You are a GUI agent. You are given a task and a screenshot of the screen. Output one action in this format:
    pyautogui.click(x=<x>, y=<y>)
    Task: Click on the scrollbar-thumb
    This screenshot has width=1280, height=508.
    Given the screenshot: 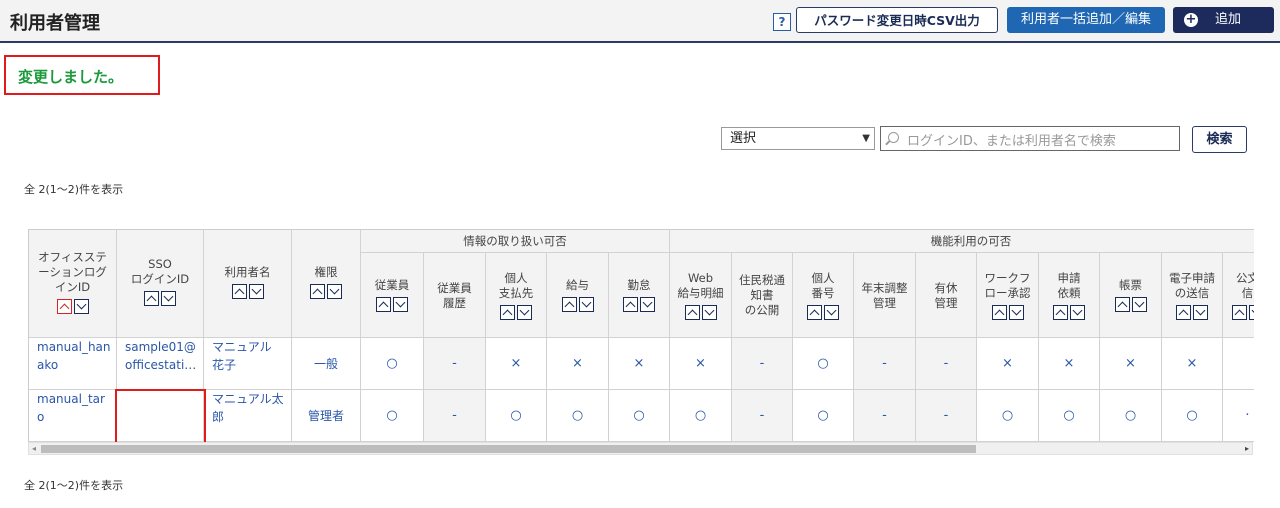 What is the action you would take?
    pyautogui.click(x=508, y=449)
    